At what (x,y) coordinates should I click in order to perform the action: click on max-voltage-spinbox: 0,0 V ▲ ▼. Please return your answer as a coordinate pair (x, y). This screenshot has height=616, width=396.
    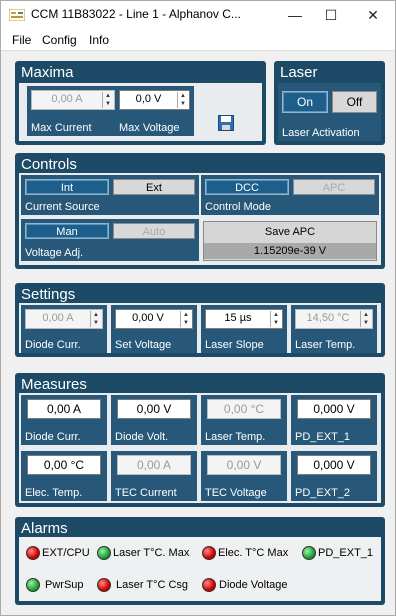
    Looking at the image, I should click on (154, 100).